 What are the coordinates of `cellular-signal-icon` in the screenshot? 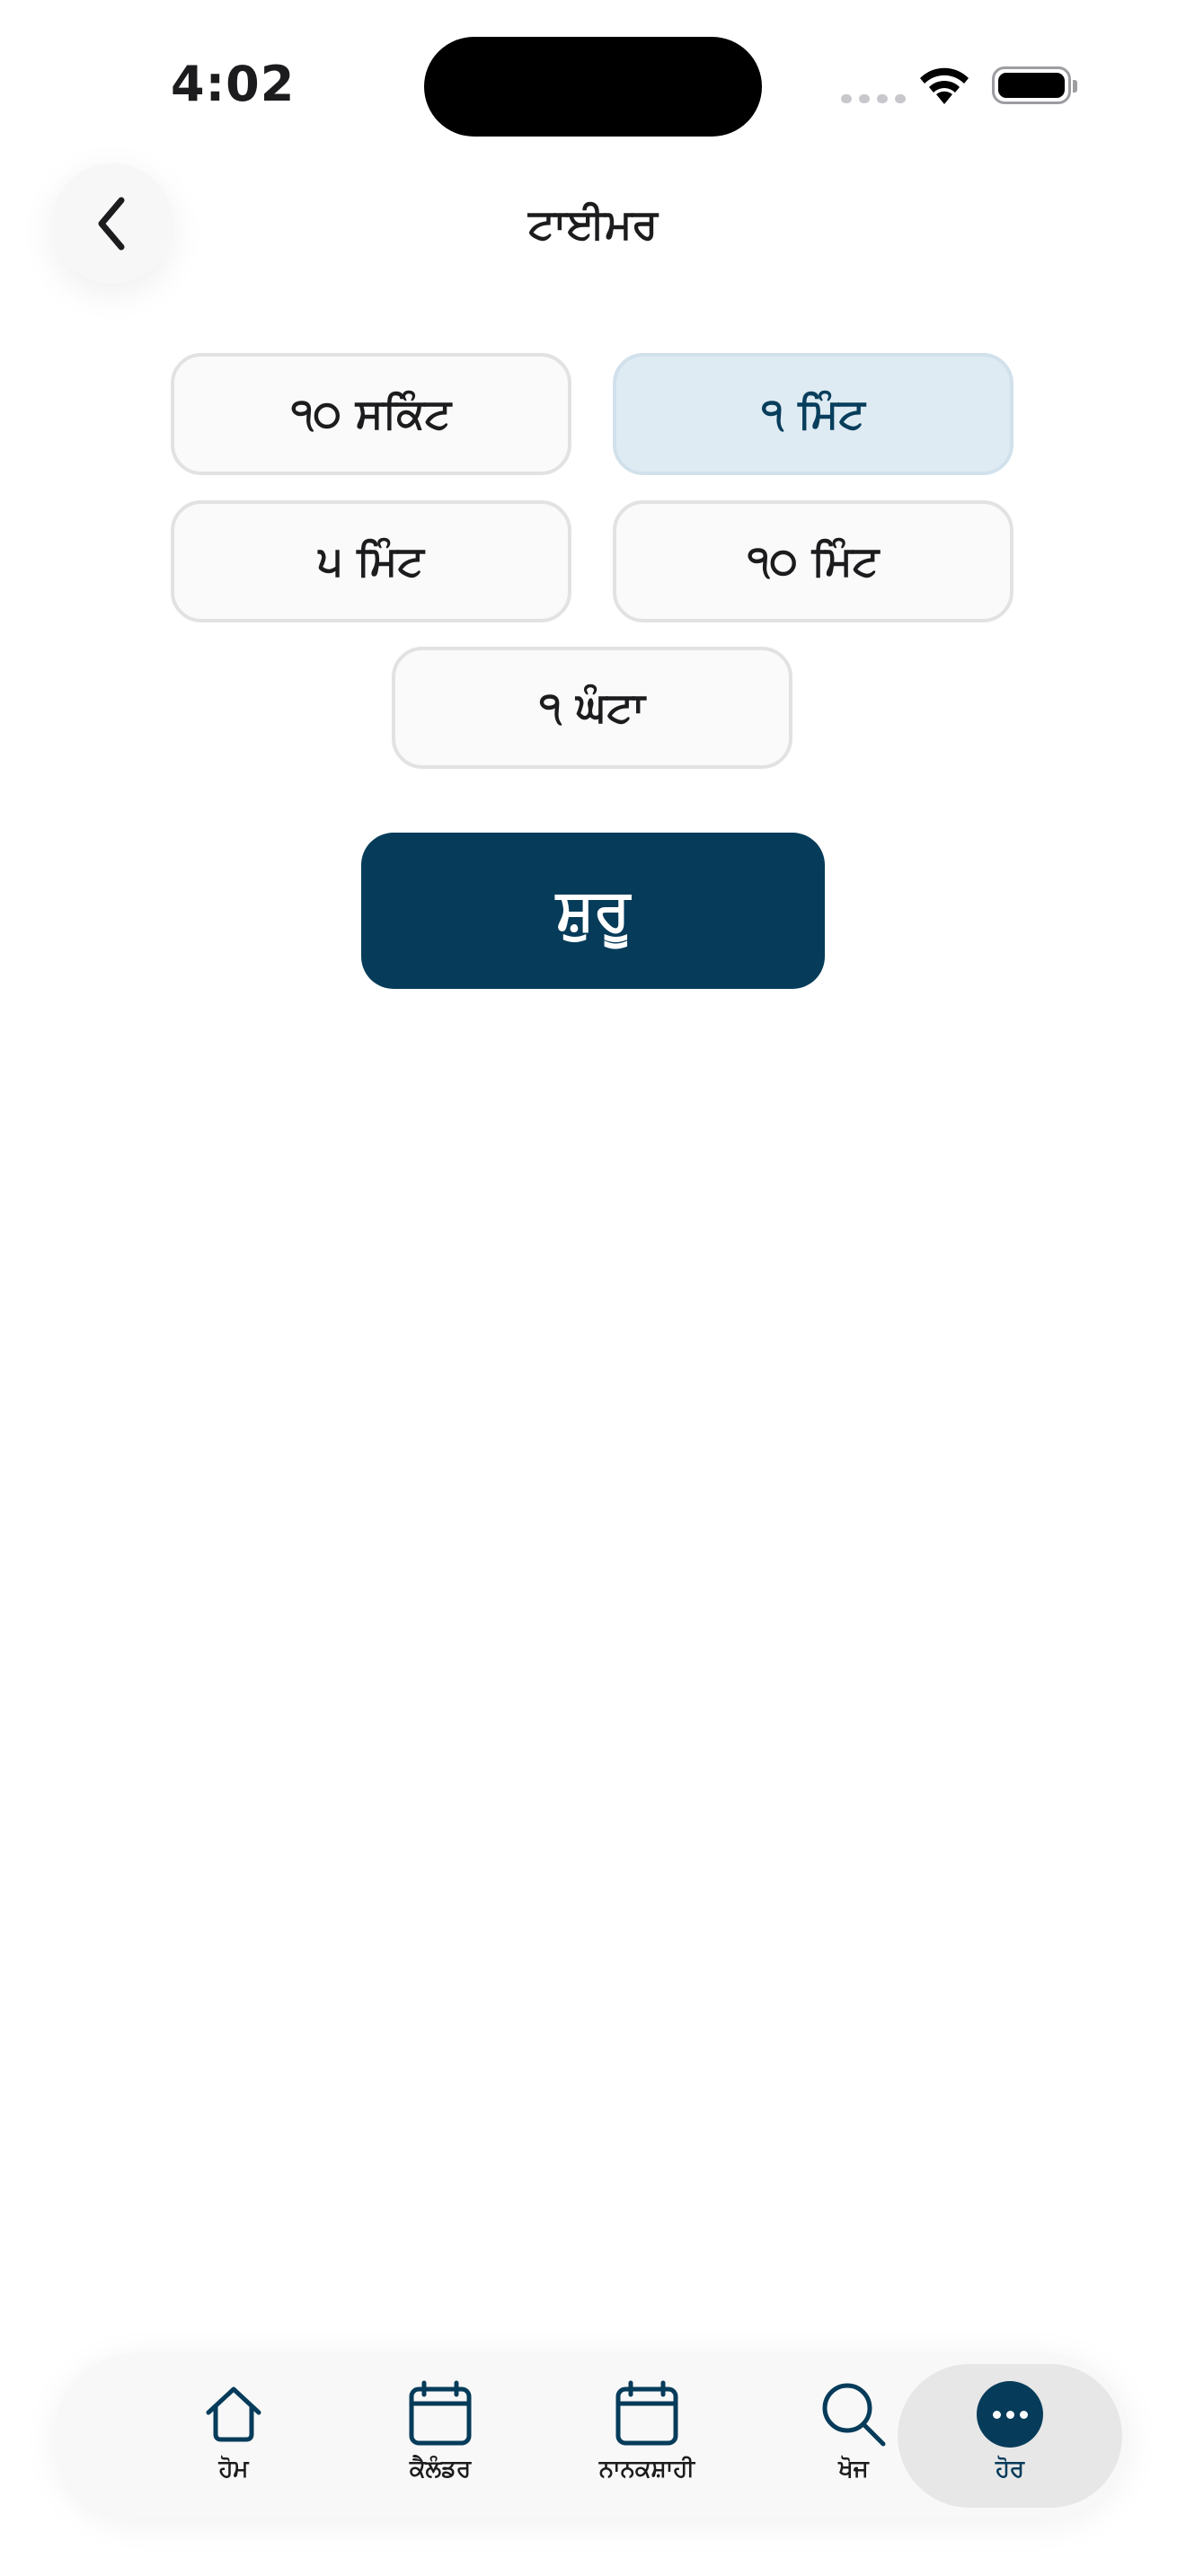 It's located at (873, 98).